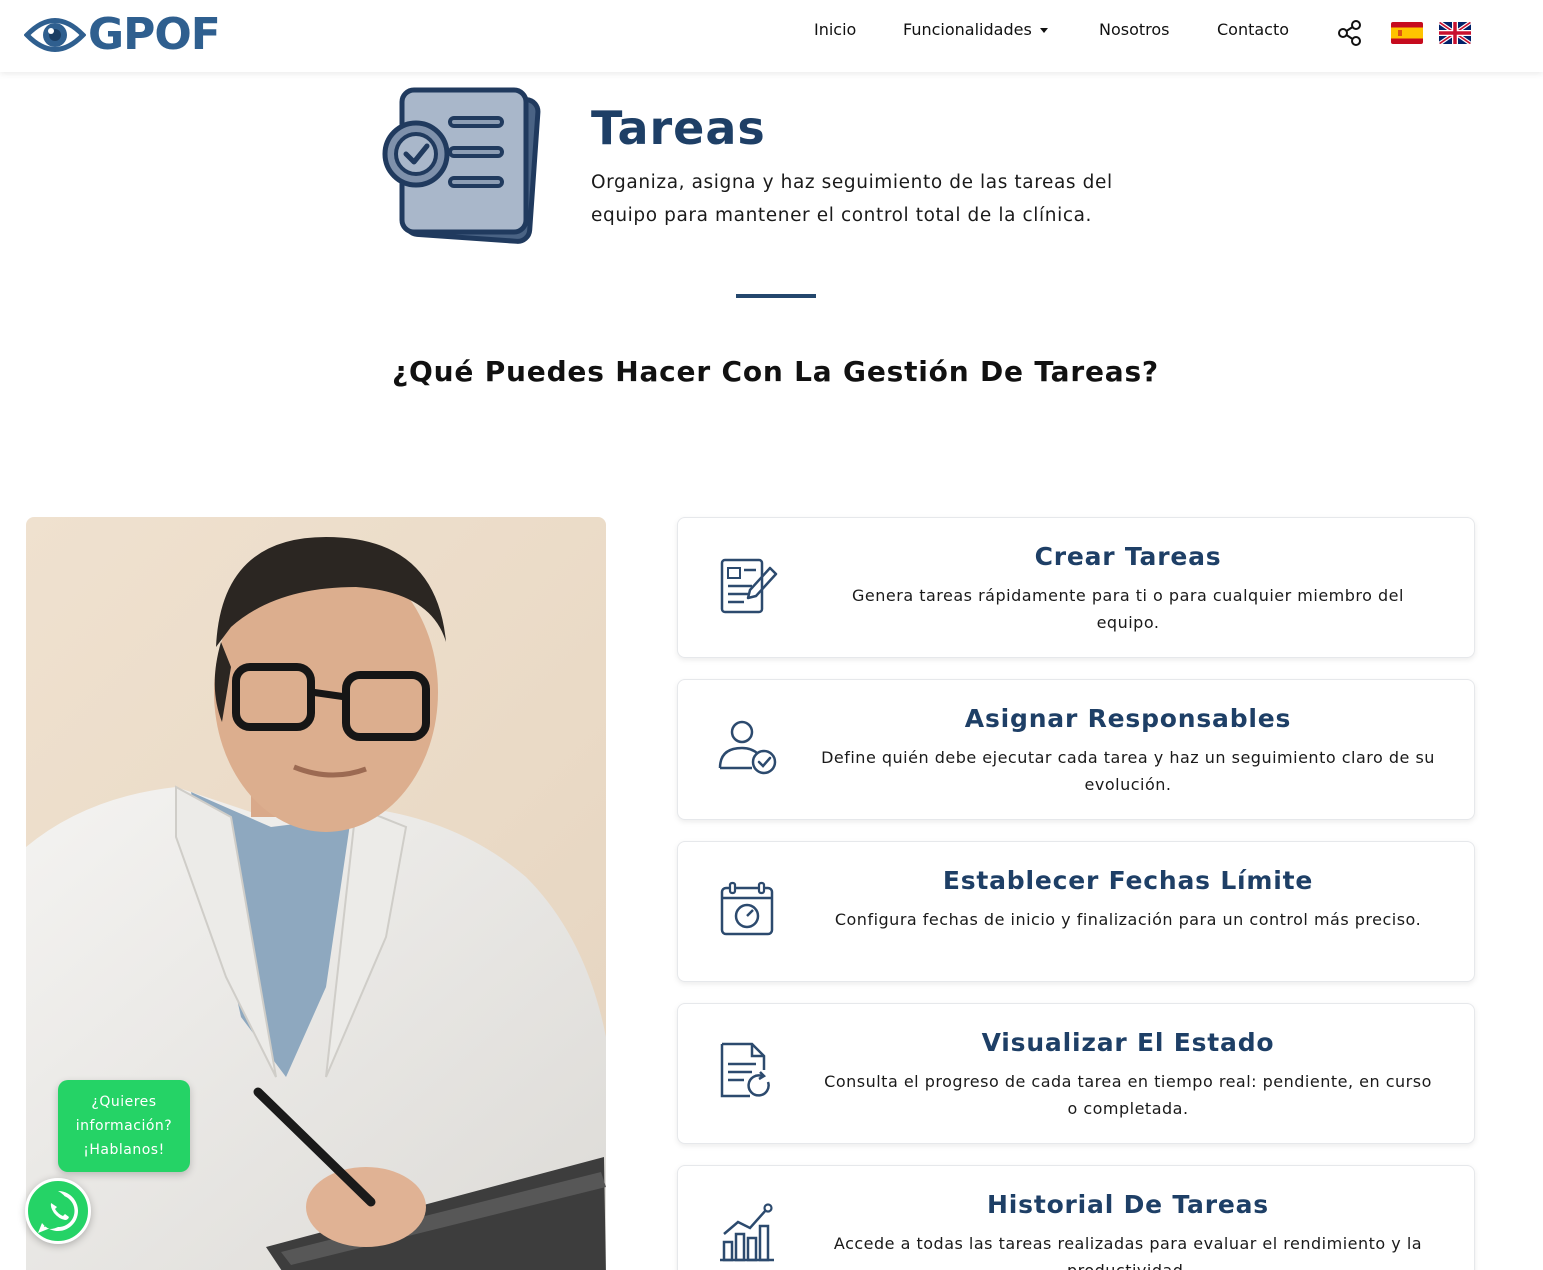 The width and height of the screenshot is (1543, 1270). I want to click on task-document-check-icon, so click(461, 165).